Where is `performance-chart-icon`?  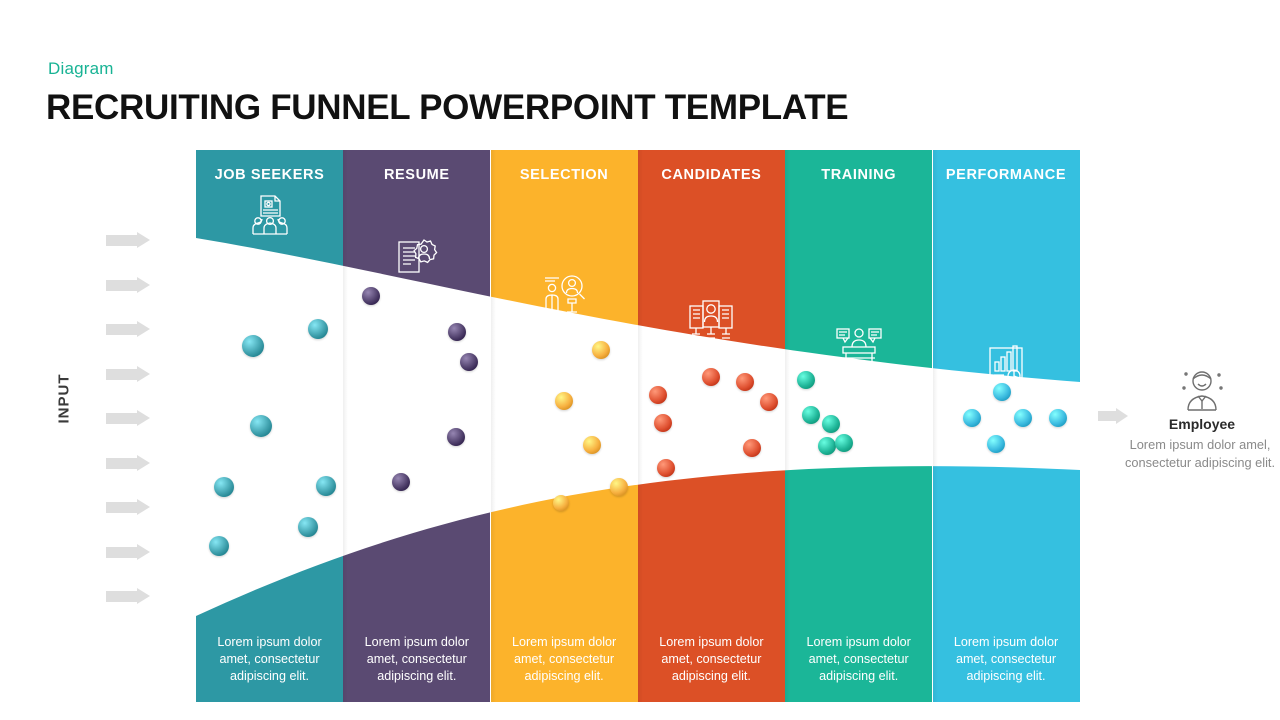 performance-chart-icon is located at coordinates (1006, 366).